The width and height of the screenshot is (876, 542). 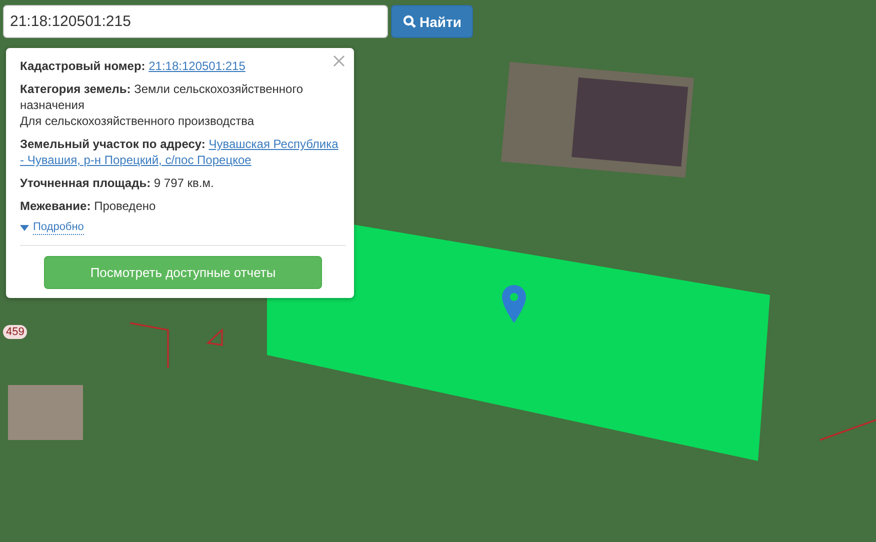 What do you see at coordinates (133, 66) in the screenshot?
I see `info-field-text: Кадастровый номер: 21:18:120501:215` at bounding box center [133, 66].